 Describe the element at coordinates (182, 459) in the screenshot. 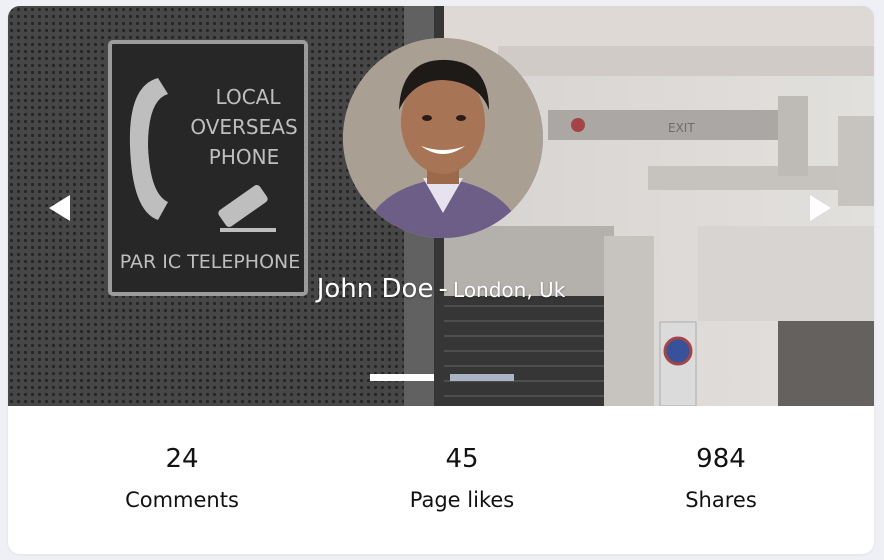

I see `stat-value: 24` at that location.